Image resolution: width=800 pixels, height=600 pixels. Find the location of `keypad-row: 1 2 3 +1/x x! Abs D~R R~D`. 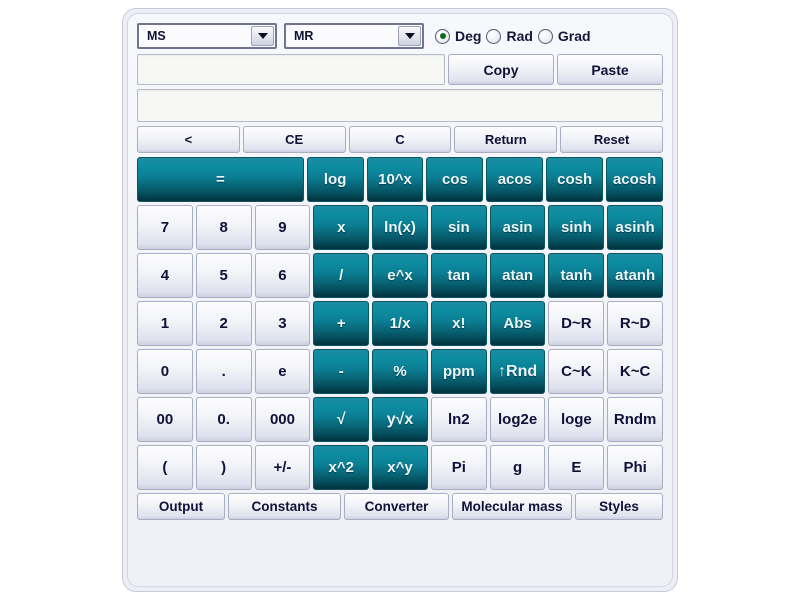

keypad-row: 1 2 3 +1/x x! Abs D~R R~D is located at coordinates (400, 323).